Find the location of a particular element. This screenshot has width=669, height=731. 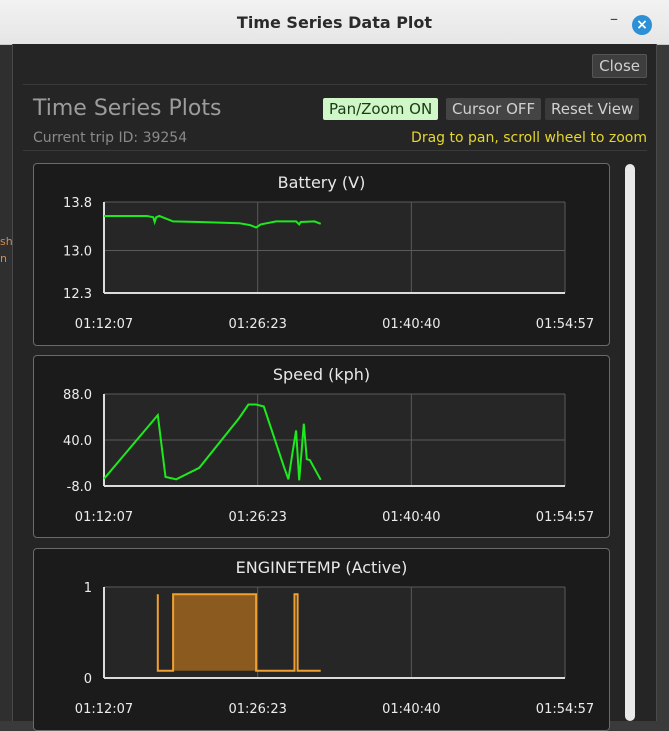

reset-view-button: Reset View is located at coordinates (592, 109).